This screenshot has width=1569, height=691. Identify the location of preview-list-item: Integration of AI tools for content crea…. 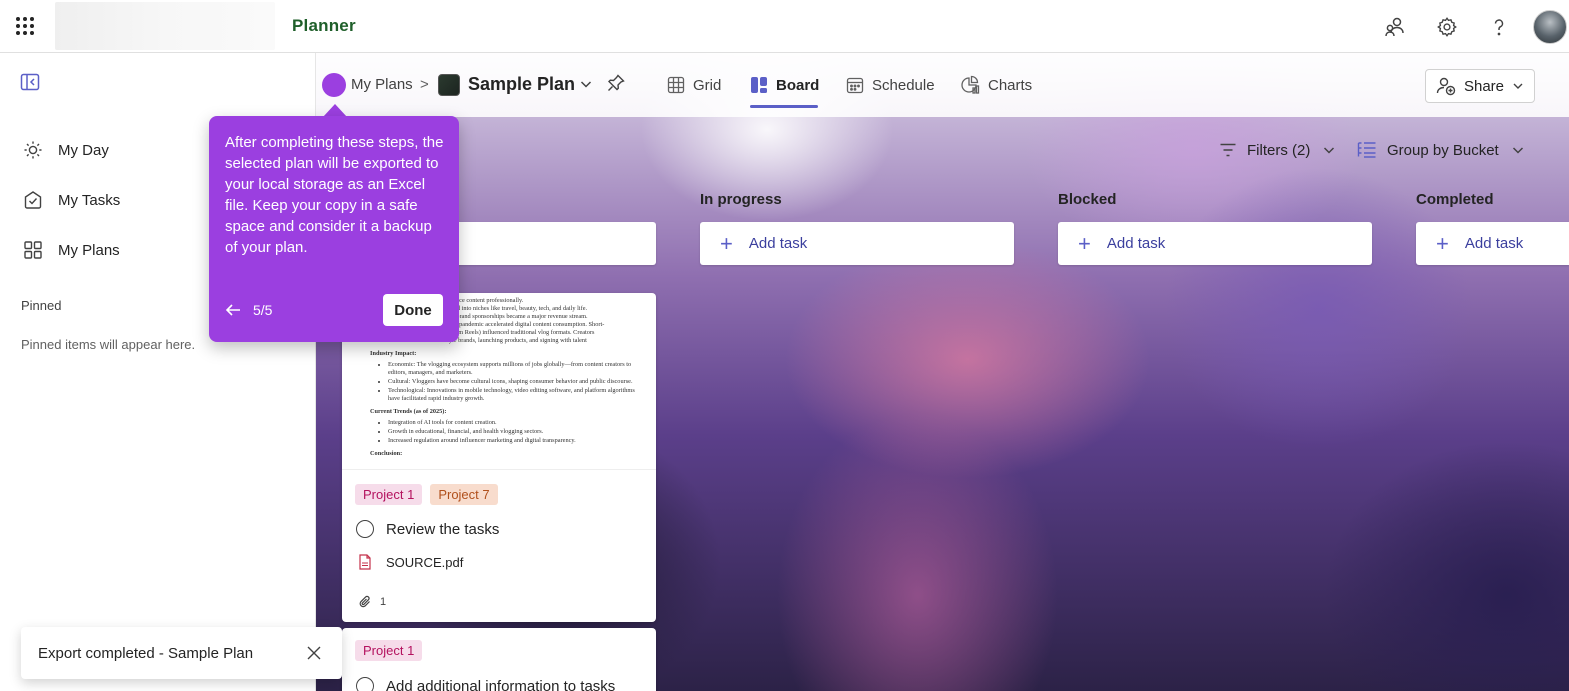
(517, 423).